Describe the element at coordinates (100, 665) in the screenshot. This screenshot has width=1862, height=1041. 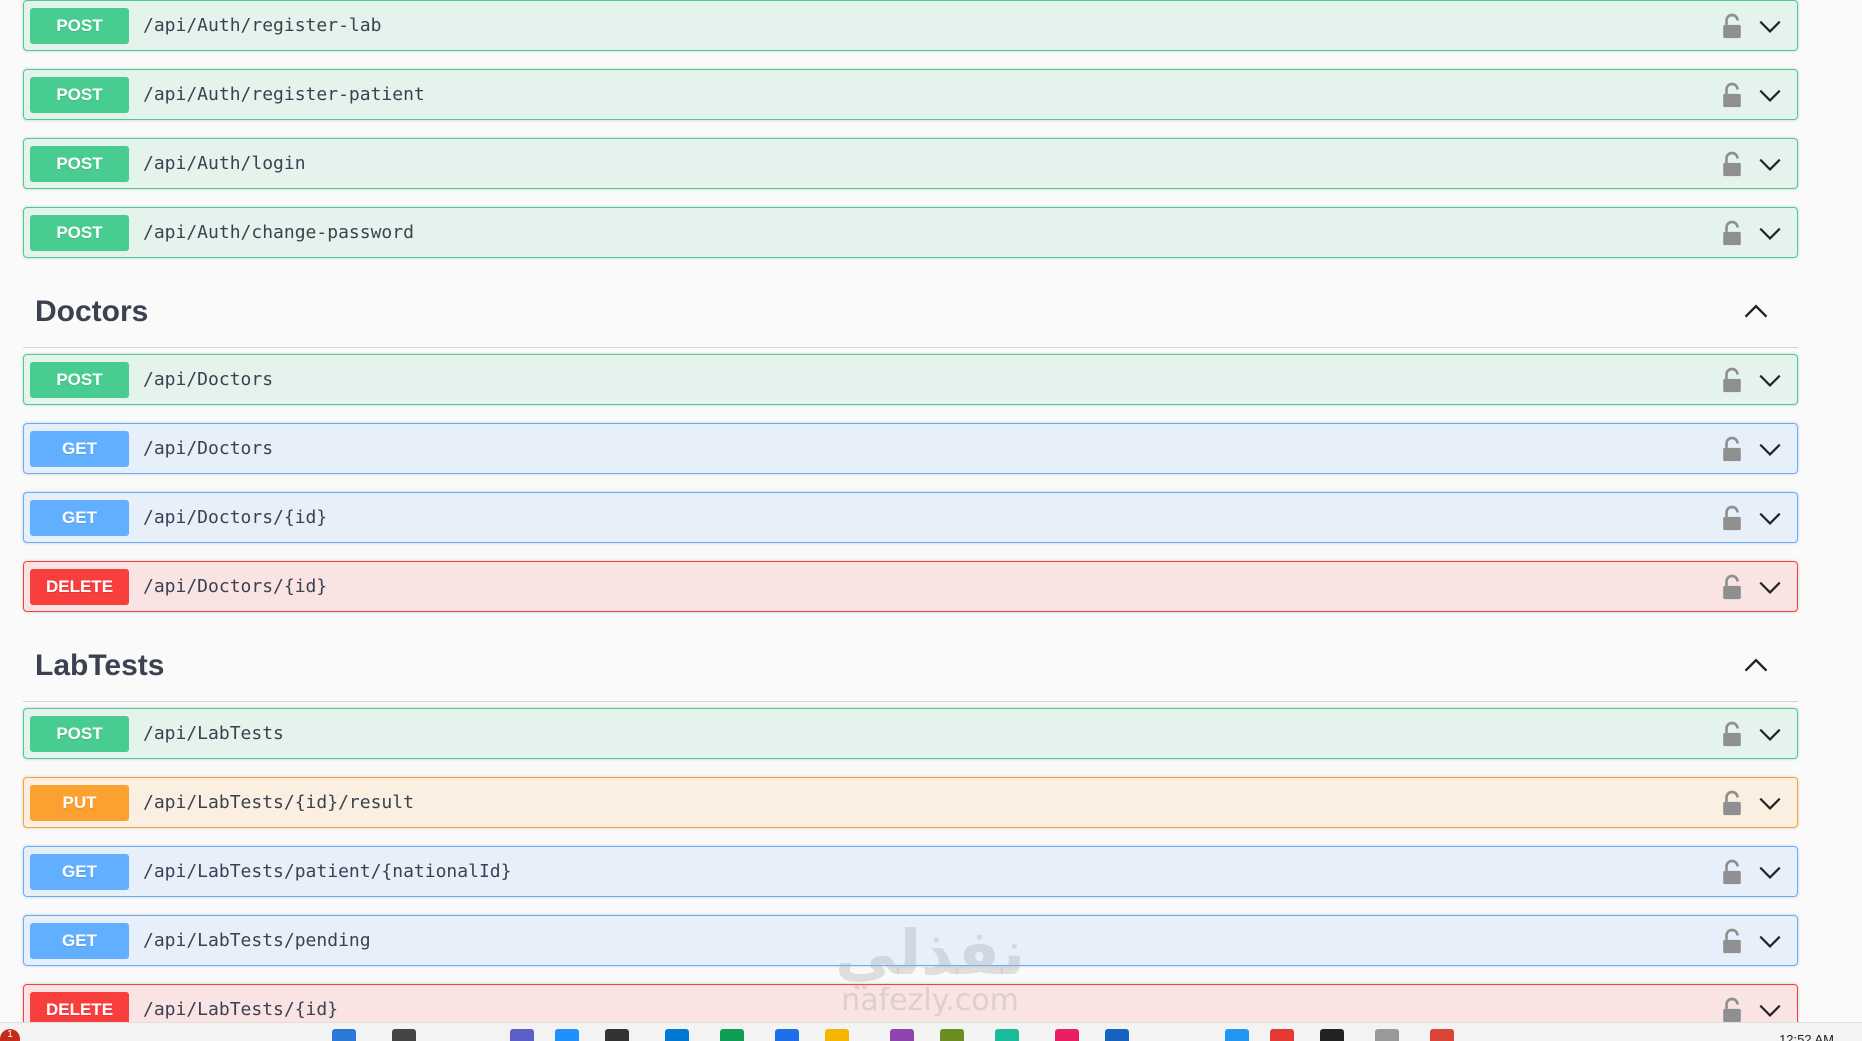
I see `tag-title: LabTests` at that location.